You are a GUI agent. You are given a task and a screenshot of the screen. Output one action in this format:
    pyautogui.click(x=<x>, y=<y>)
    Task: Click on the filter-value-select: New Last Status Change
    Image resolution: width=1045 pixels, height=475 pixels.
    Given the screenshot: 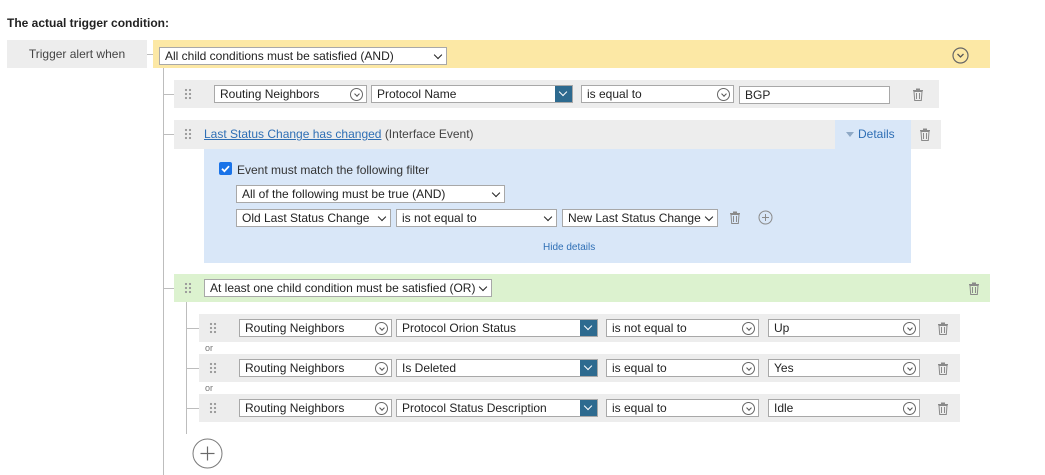 What is the action you would take?
    pyautogui.click(x=640, y=218)
    